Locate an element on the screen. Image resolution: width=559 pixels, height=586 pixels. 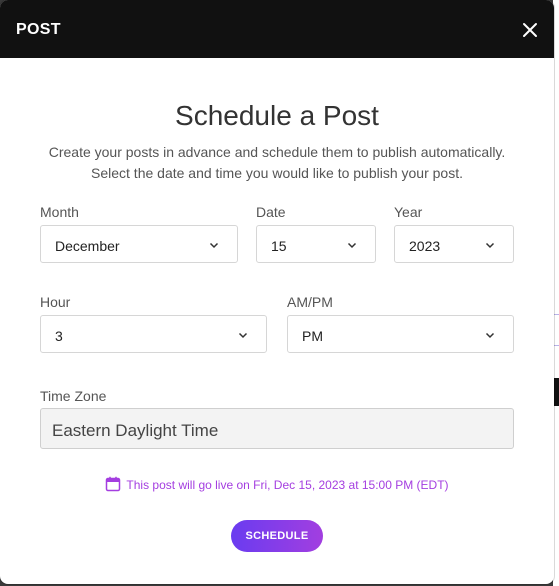
date-select: 15 is located at coordinates (316, 244).